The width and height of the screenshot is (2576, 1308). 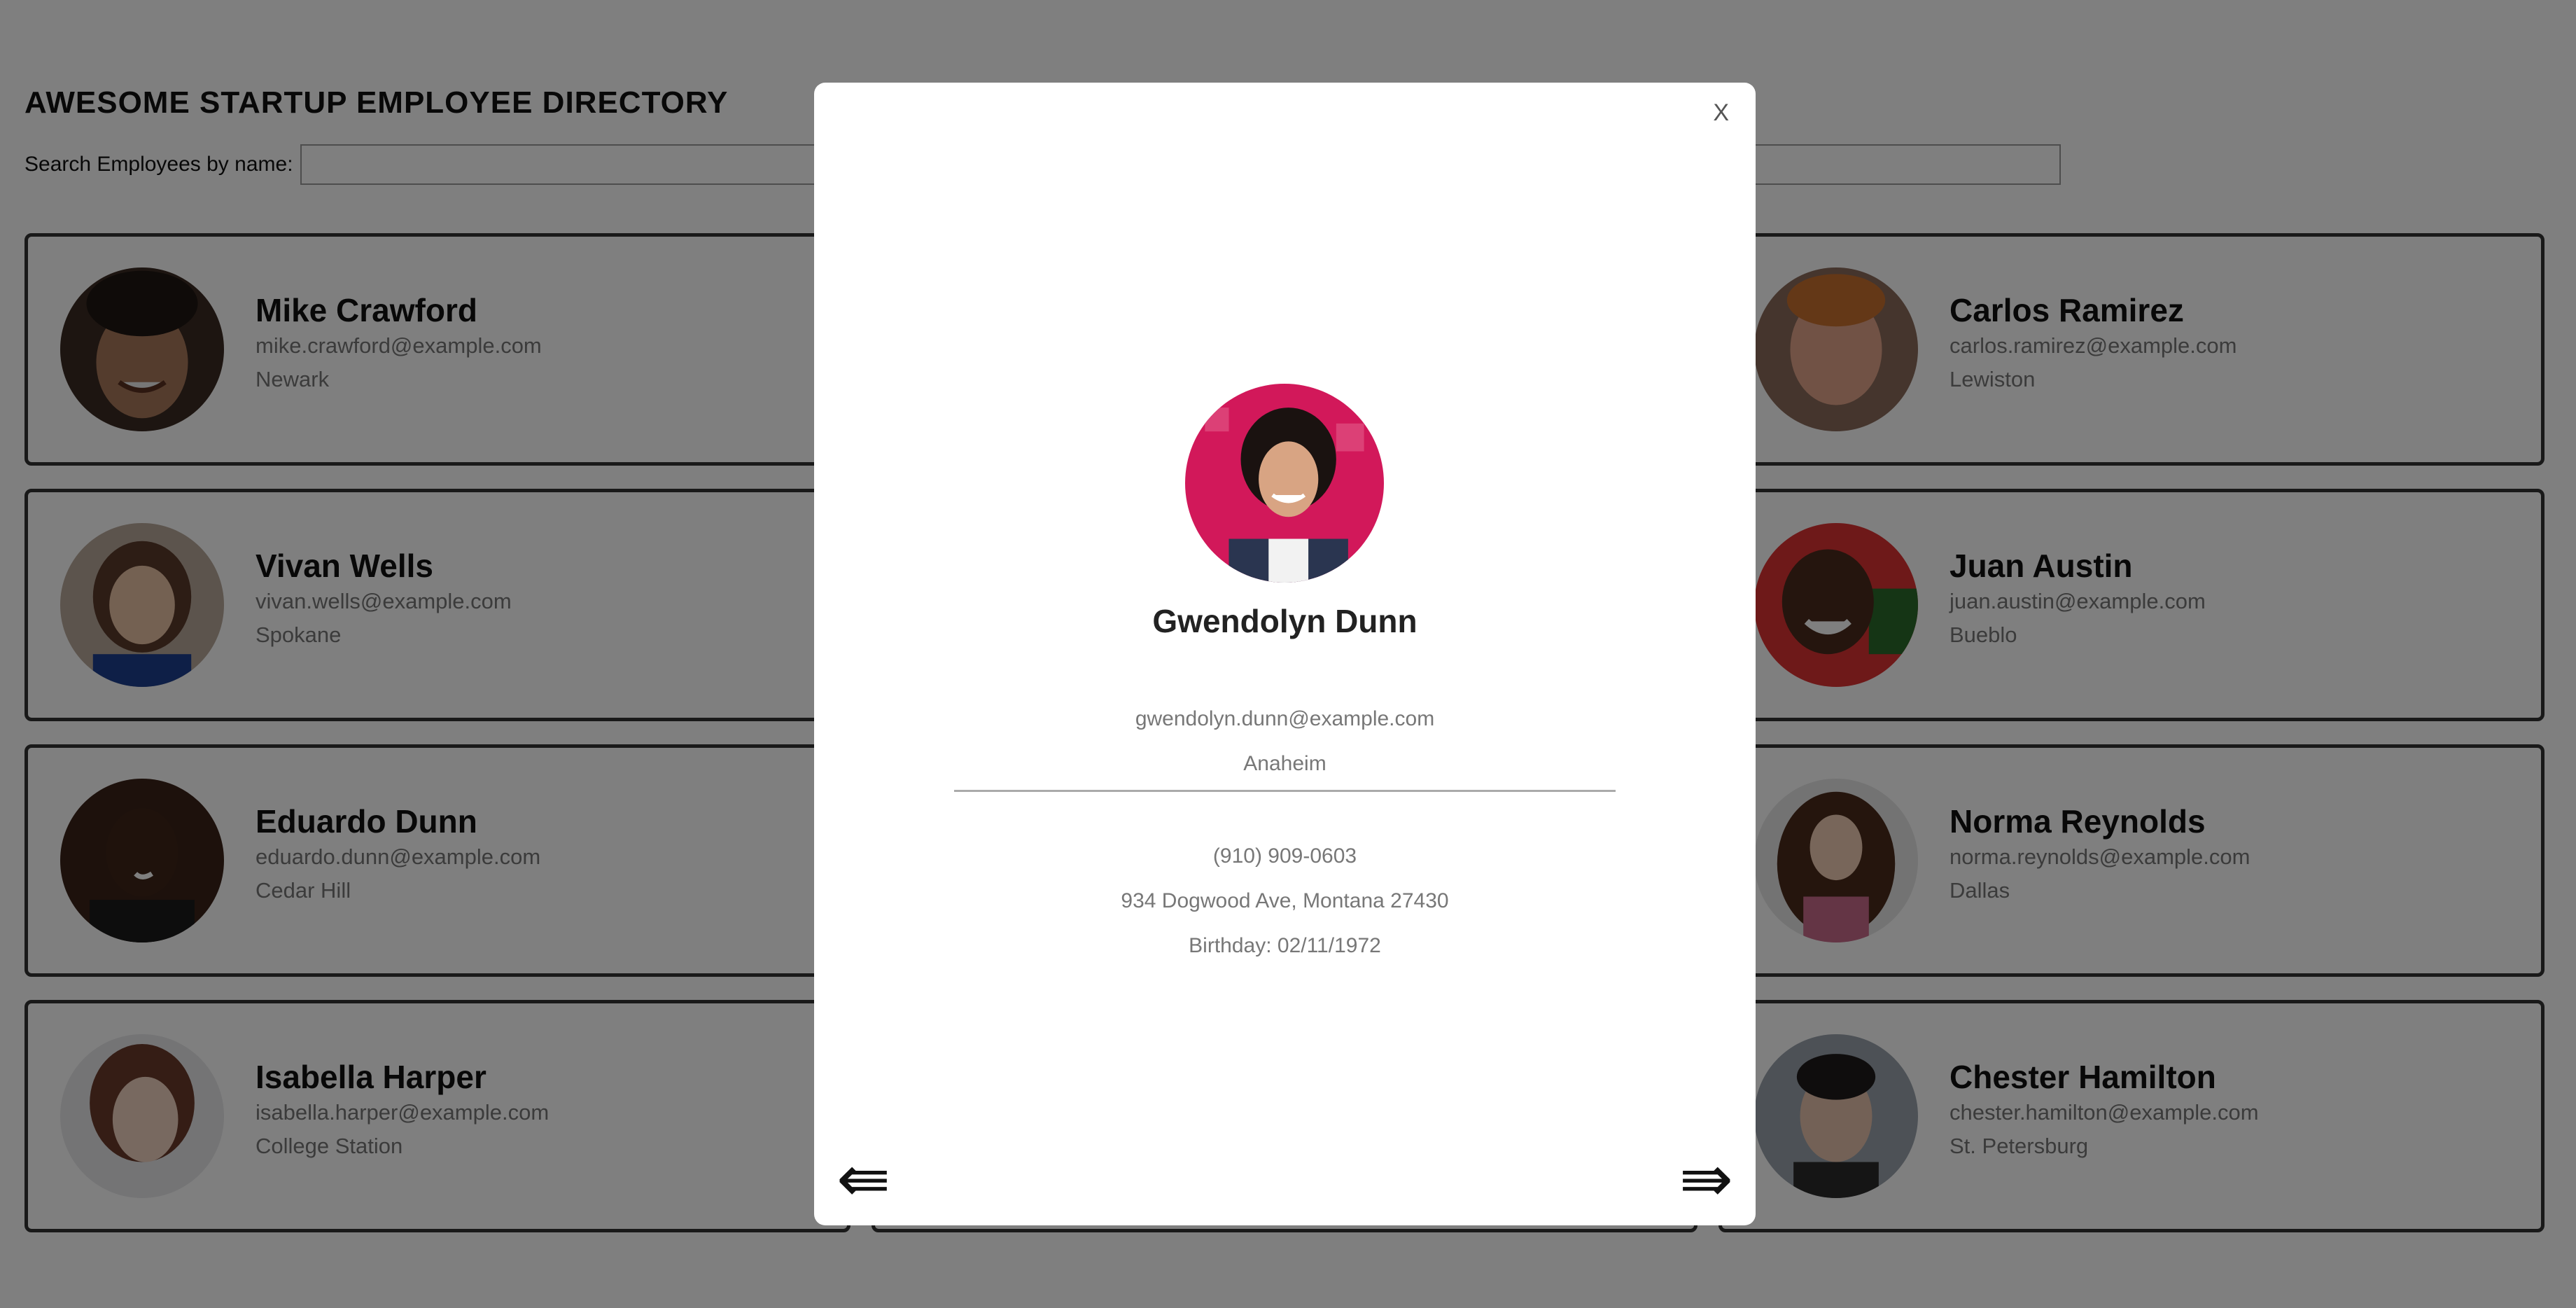 What do you see at coordinates (1285, 791) in the screenshot?
I see `modal-divider` at bounding box center [1285, 791].